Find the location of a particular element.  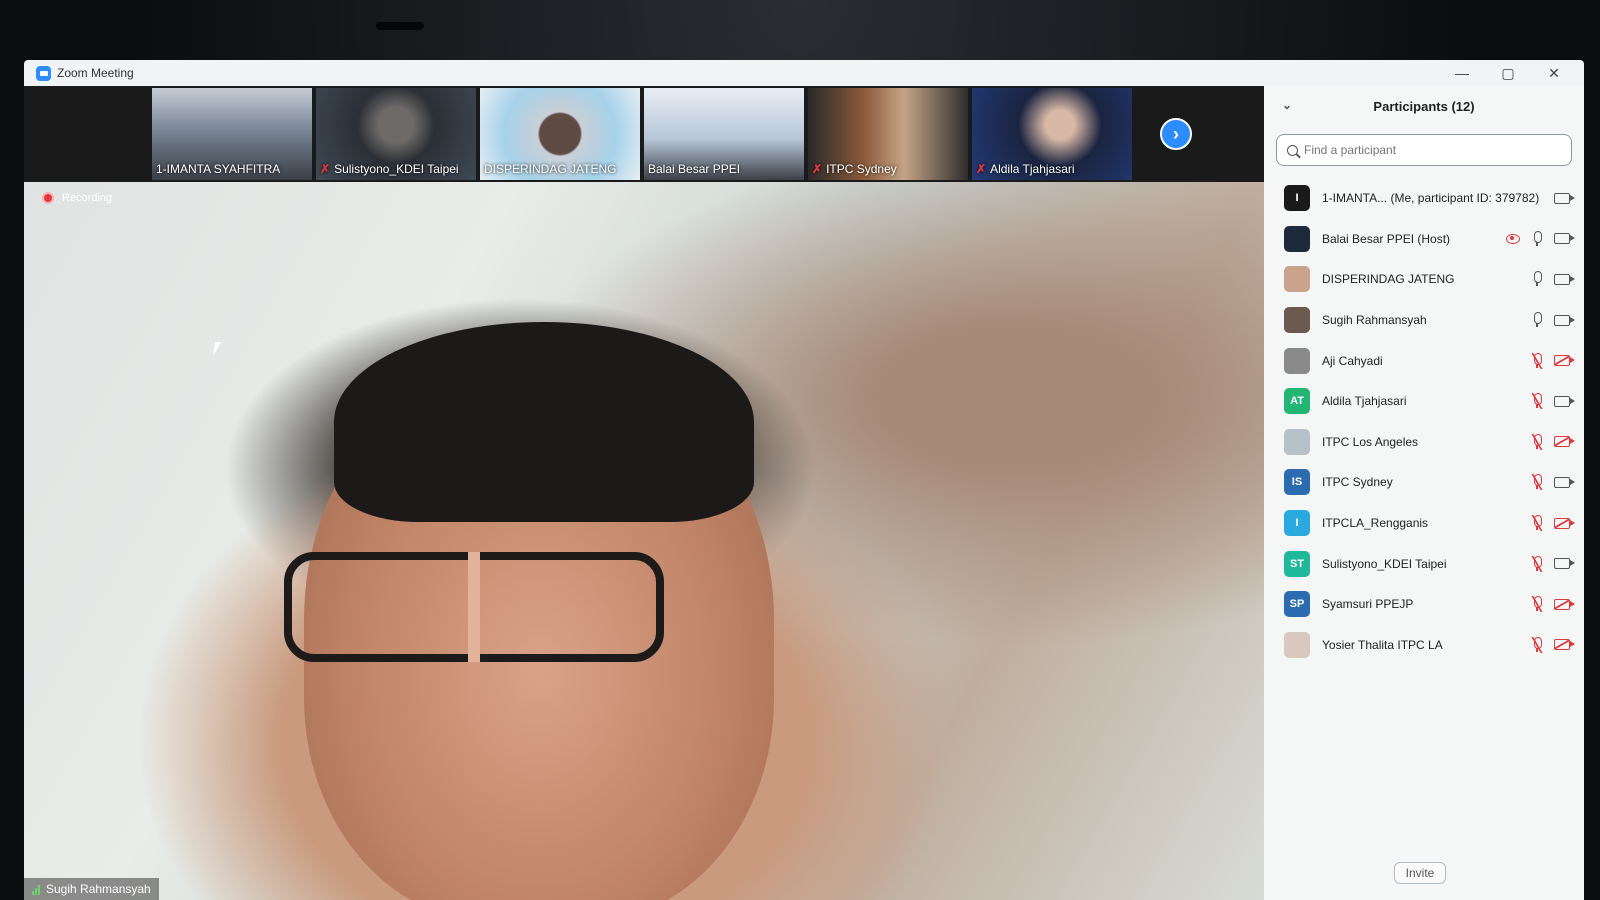

recording-label: Recording is located at coordinates (87, 198).